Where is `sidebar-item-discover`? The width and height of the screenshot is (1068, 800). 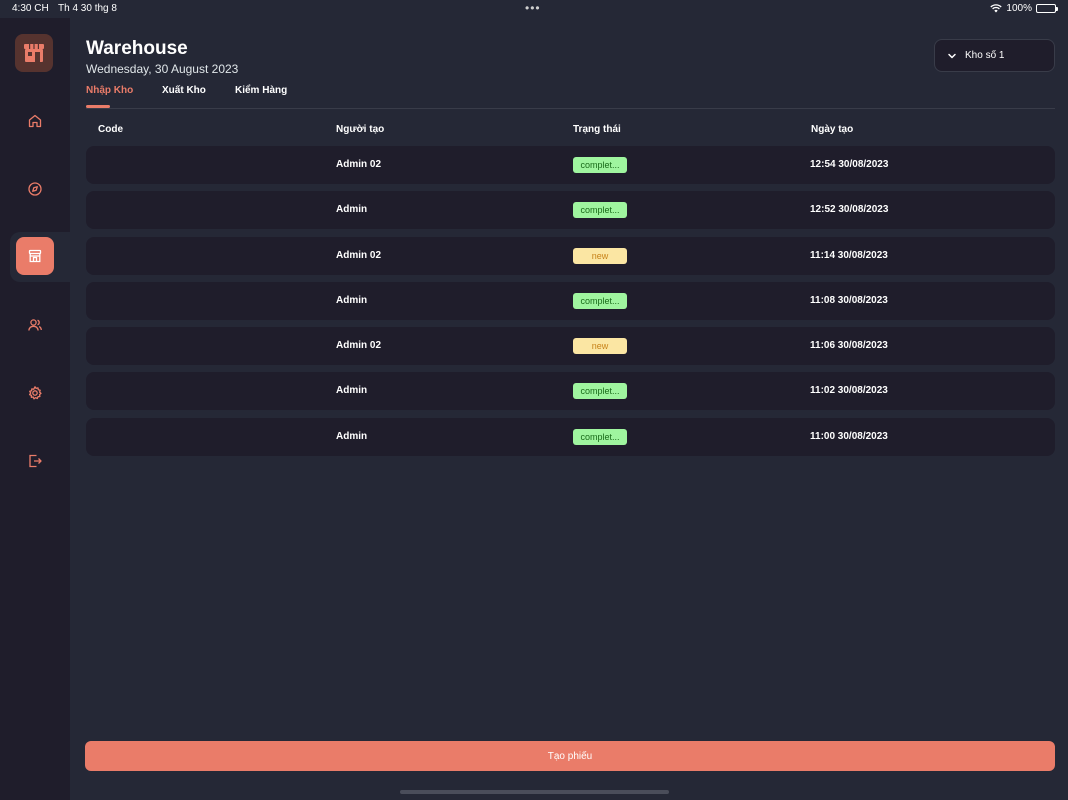
sidebar-item-discover is located at coordinates (35, 189).